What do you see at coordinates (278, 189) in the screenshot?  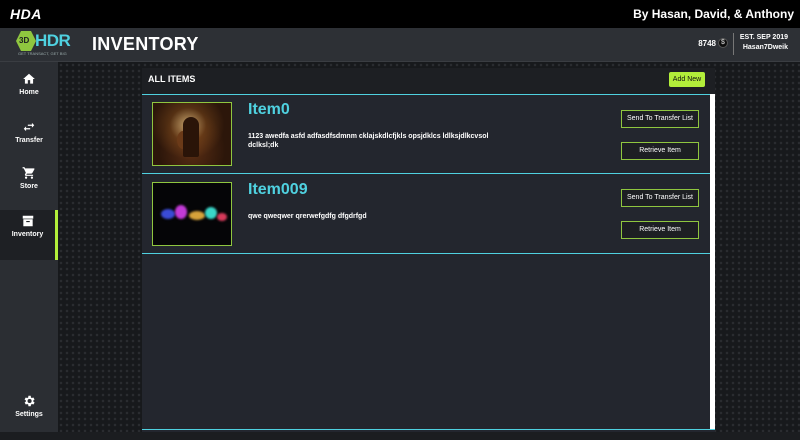 I see `item-name: Item009` at bounding box center [278, 189].